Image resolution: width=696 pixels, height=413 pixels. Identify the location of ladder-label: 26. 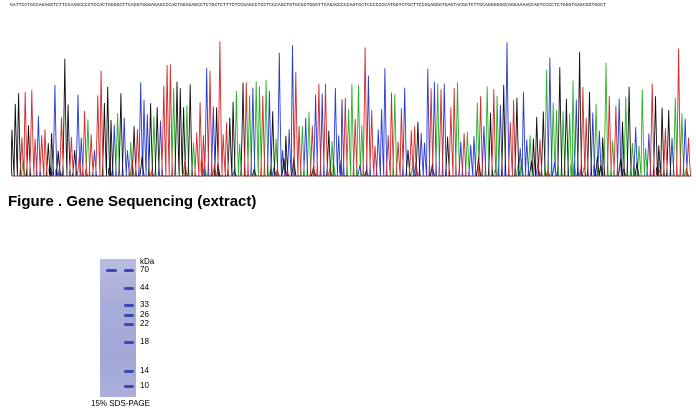
(144, 314).